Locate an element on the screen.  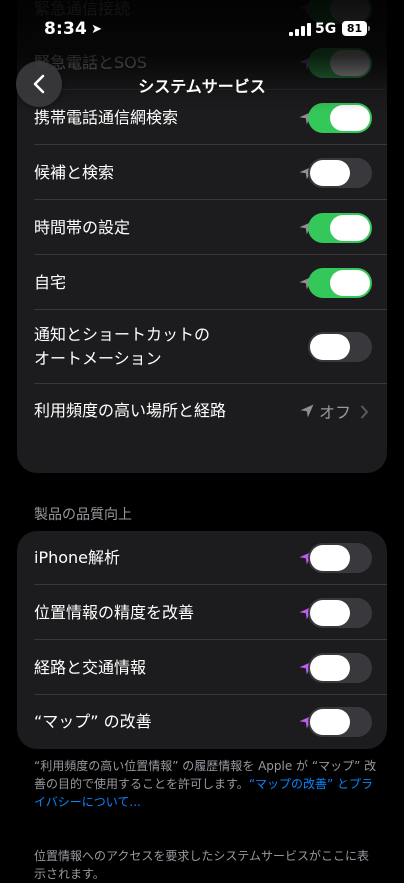
row-label: 時間帯の設定 is located at coordinates (82, 227).